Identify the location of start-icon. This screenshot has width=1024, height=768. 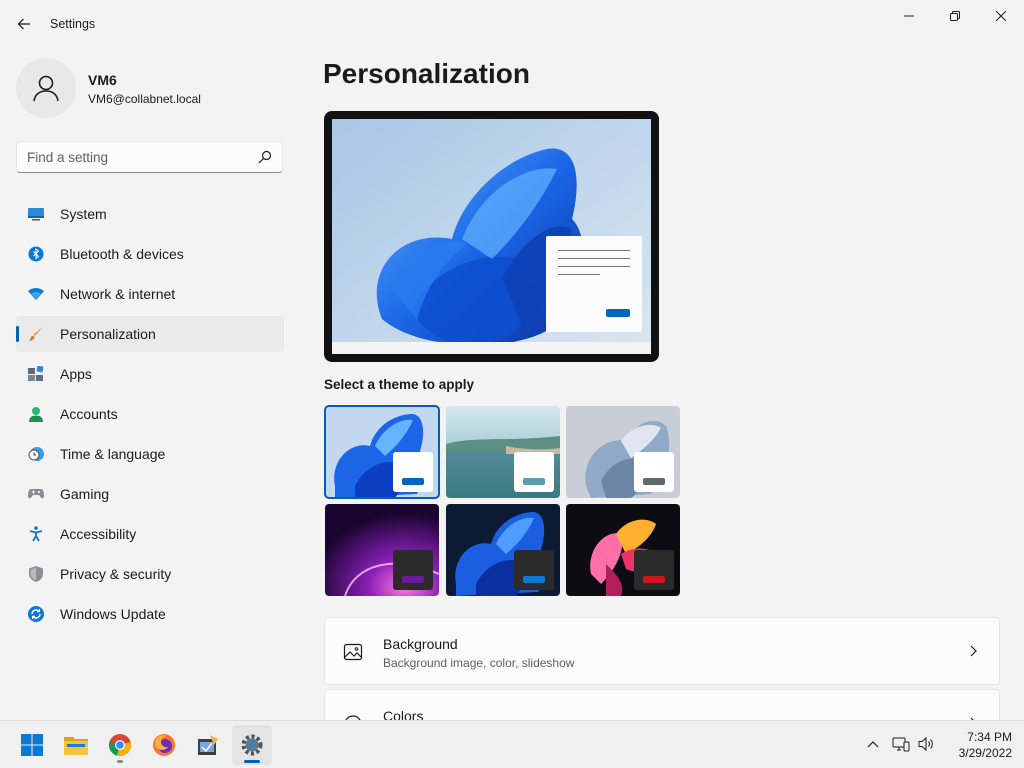
(32, 745).